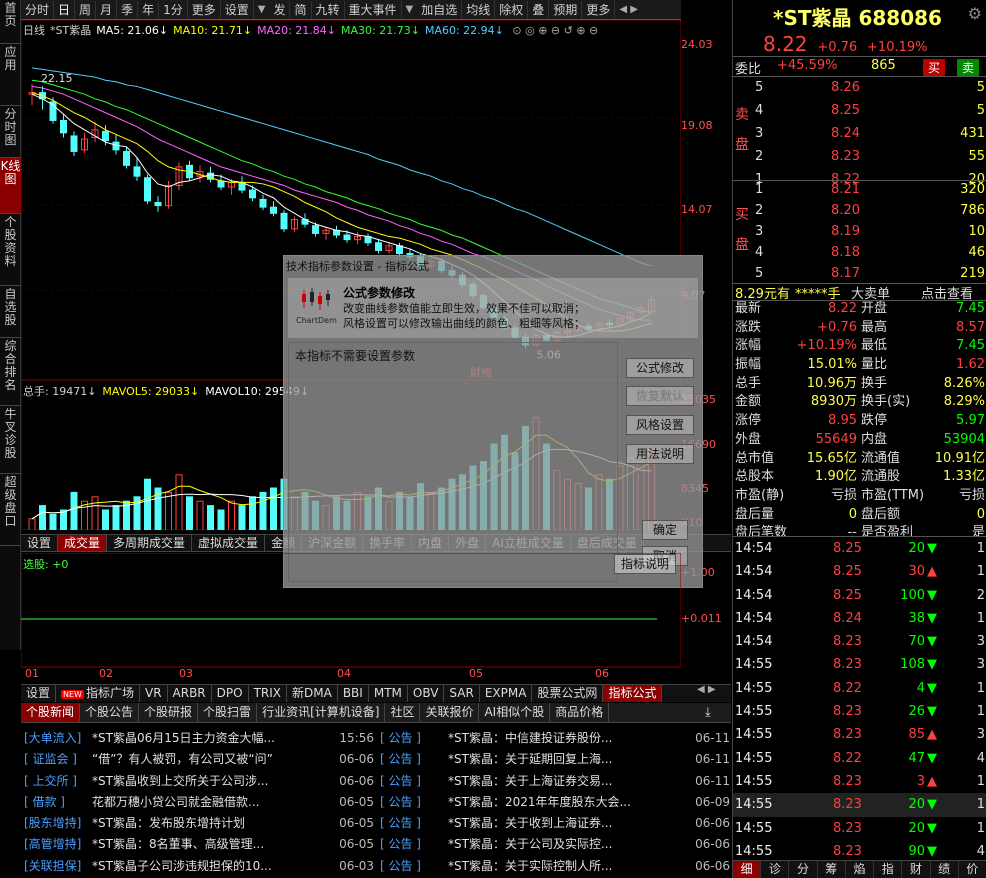  Describe the element at coordinates (859, 252) in the screenshot. I see `bid-row-3: 4 8.18 46` at that location.